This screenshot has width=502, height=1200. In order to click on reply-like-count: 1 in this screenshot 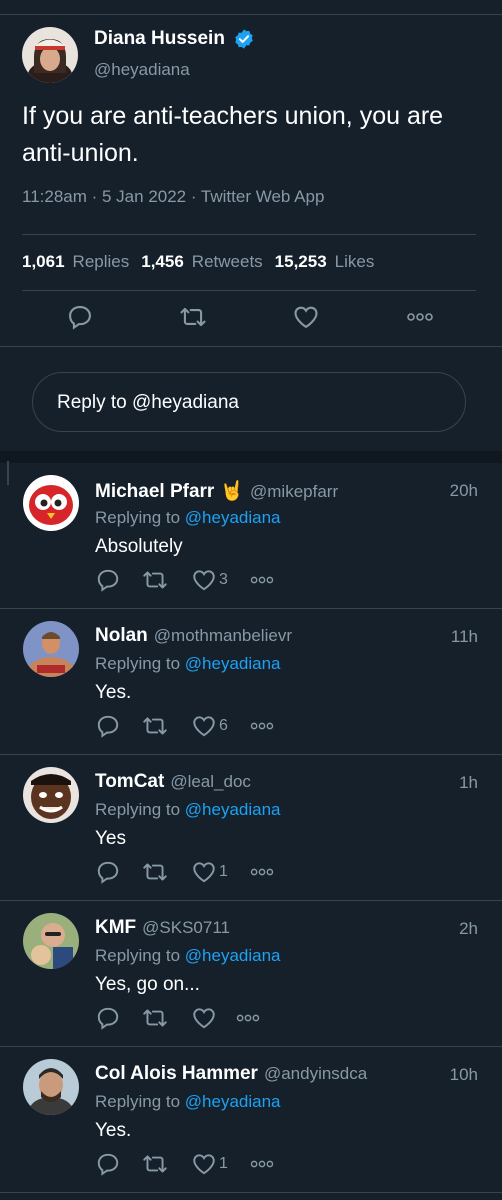, I will do `click(223, 871)`.